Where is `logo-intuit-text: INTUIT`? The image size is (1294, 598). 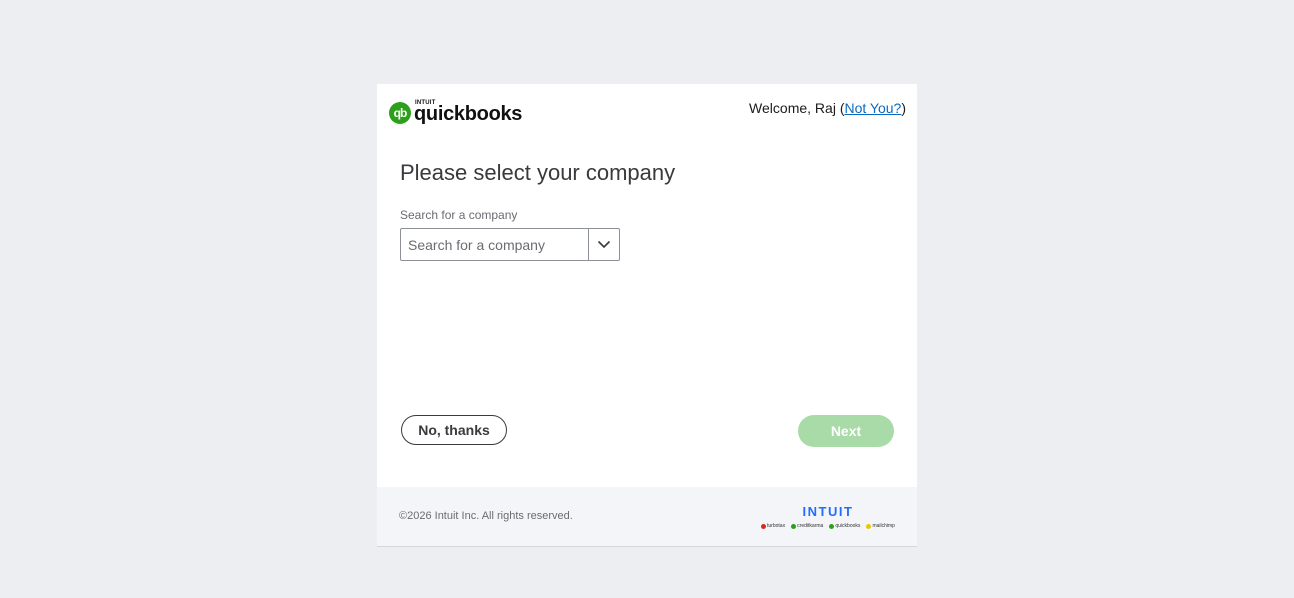 logo-intuit-text: INTUIT is located at coordinates (425, 102).